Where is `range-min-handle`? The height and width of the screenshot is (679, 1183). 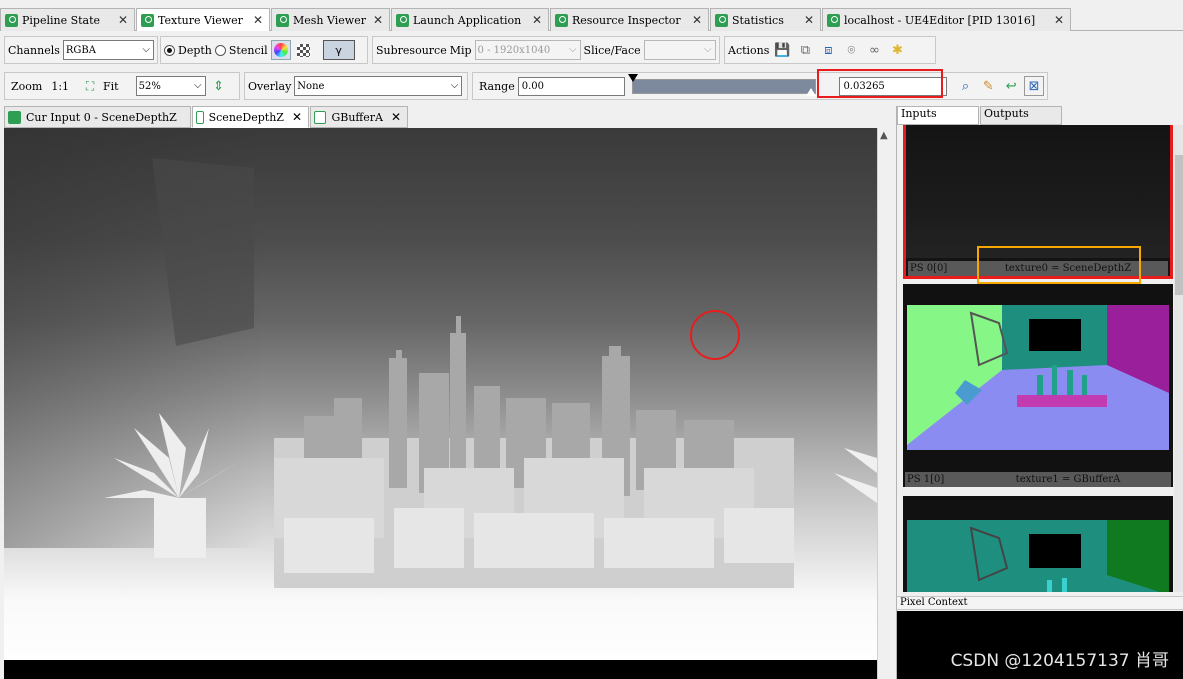
range-min-handle is located at coordinates (632, 78).